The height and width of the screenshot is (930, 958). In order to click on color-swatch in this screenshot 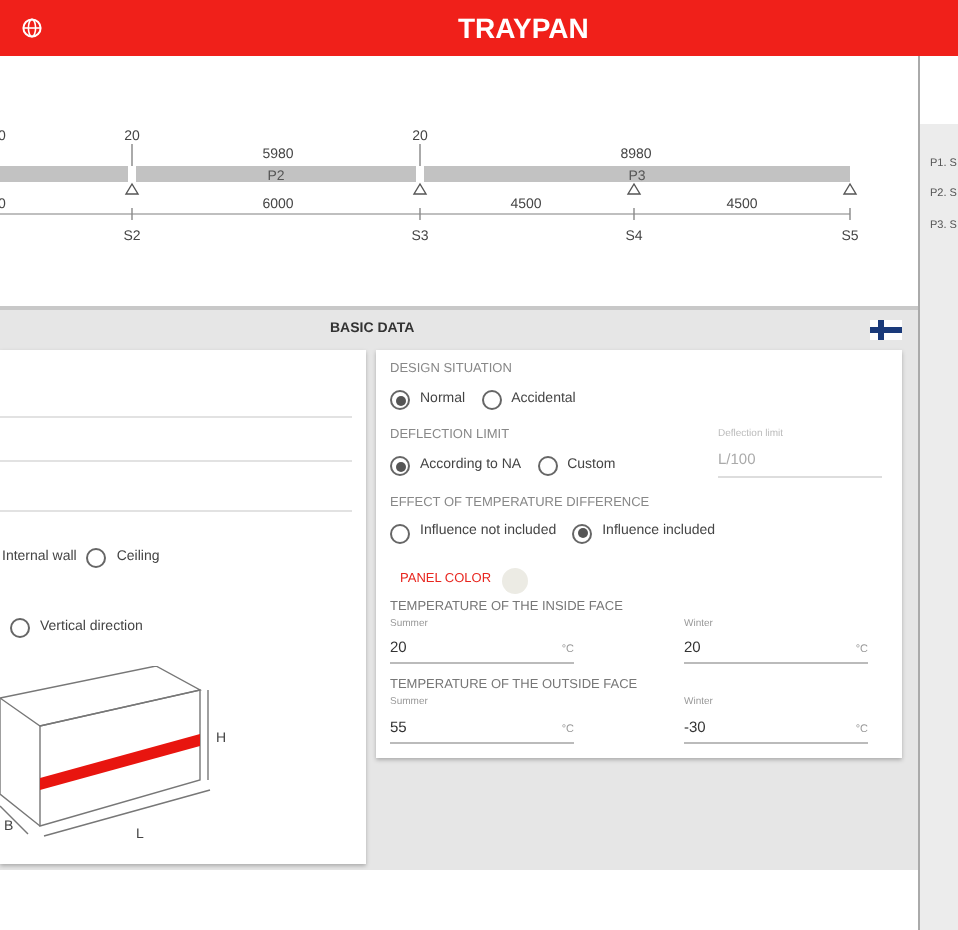, I will do `click(514, 580)`.